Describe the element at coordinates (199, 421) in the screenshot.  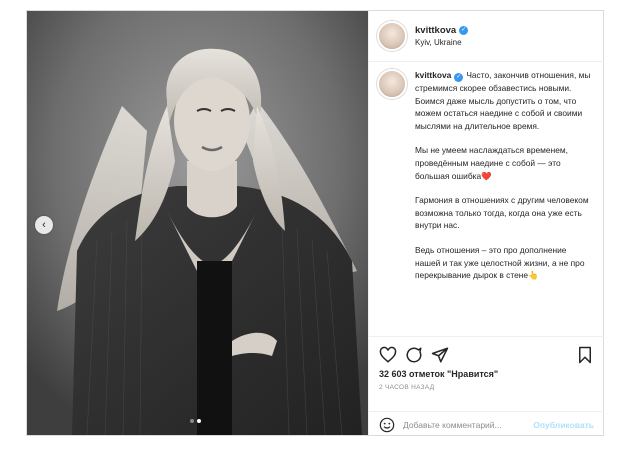
I see `carousel-dot-active` at that location.